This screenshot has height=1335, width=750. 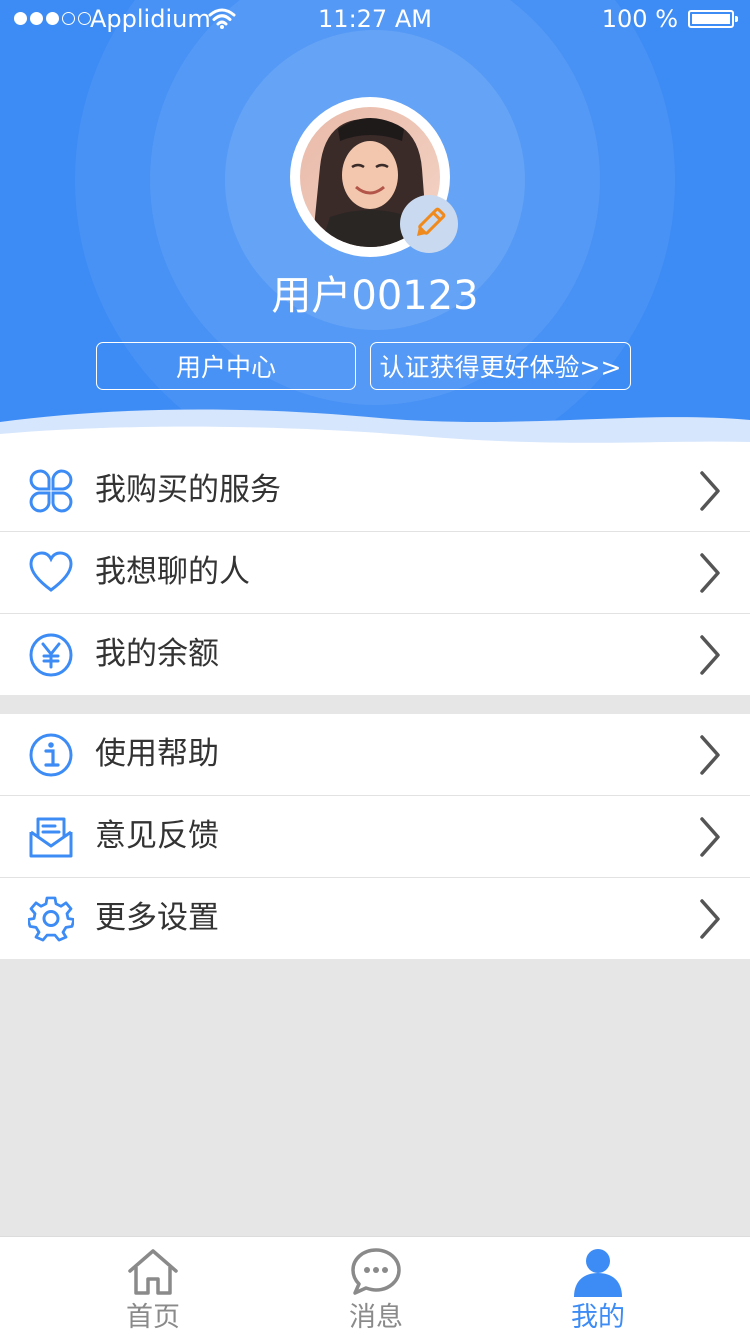 I want to click on edit-avatar-button, so click(x=429, y=224).